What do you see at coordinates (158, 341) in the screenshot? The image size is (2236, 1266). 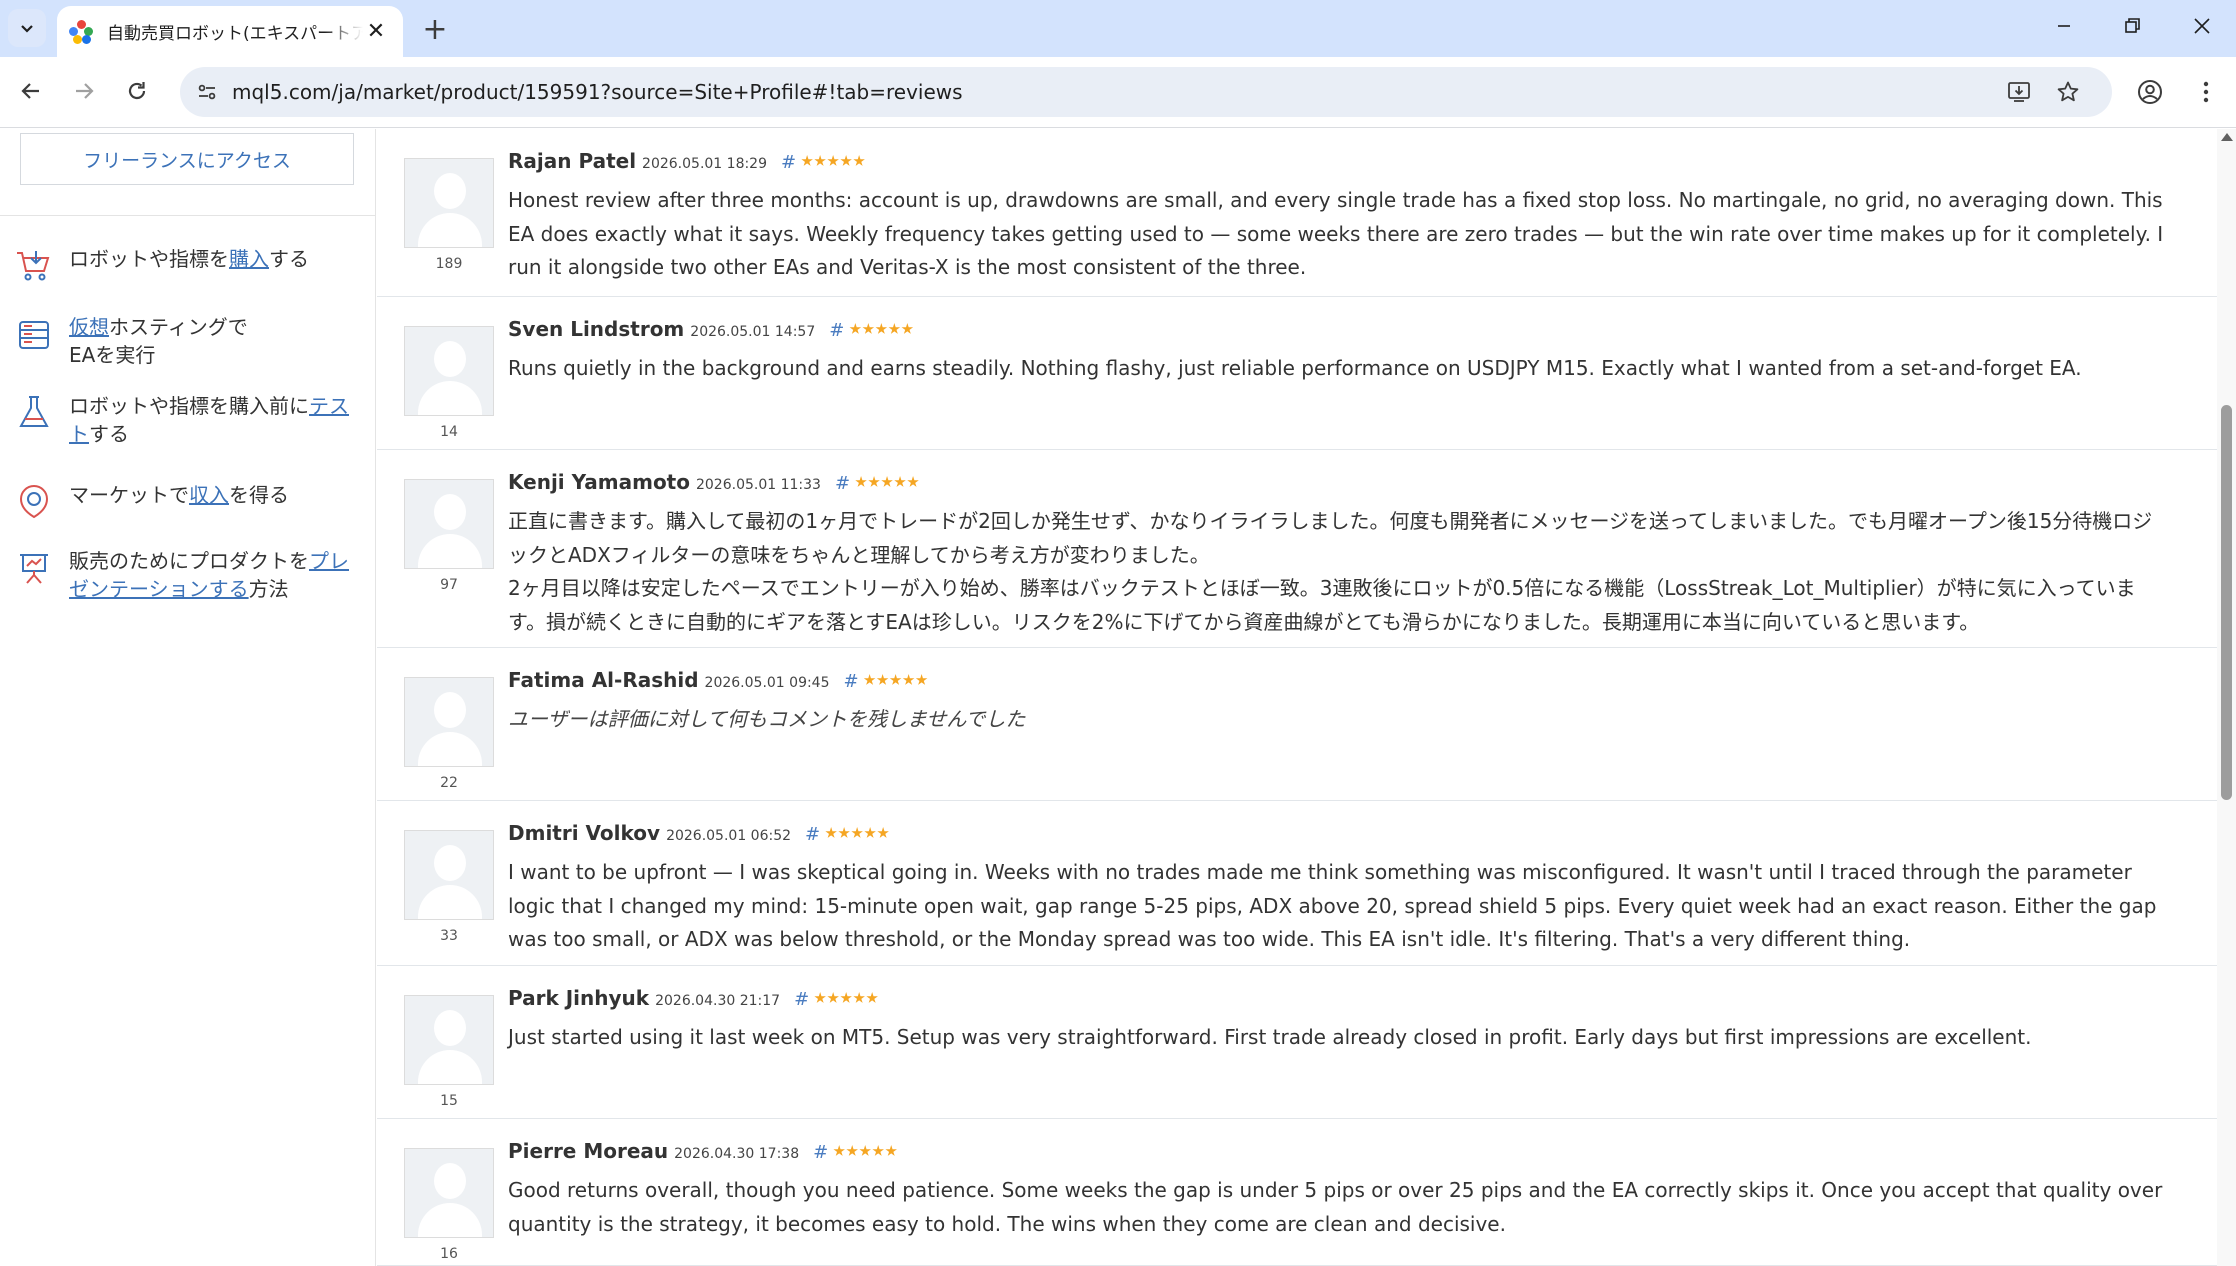 I see `sidebar-item-hosting-text: 仮想ホスティングで EAを実行` at bounding box center [158, 341].